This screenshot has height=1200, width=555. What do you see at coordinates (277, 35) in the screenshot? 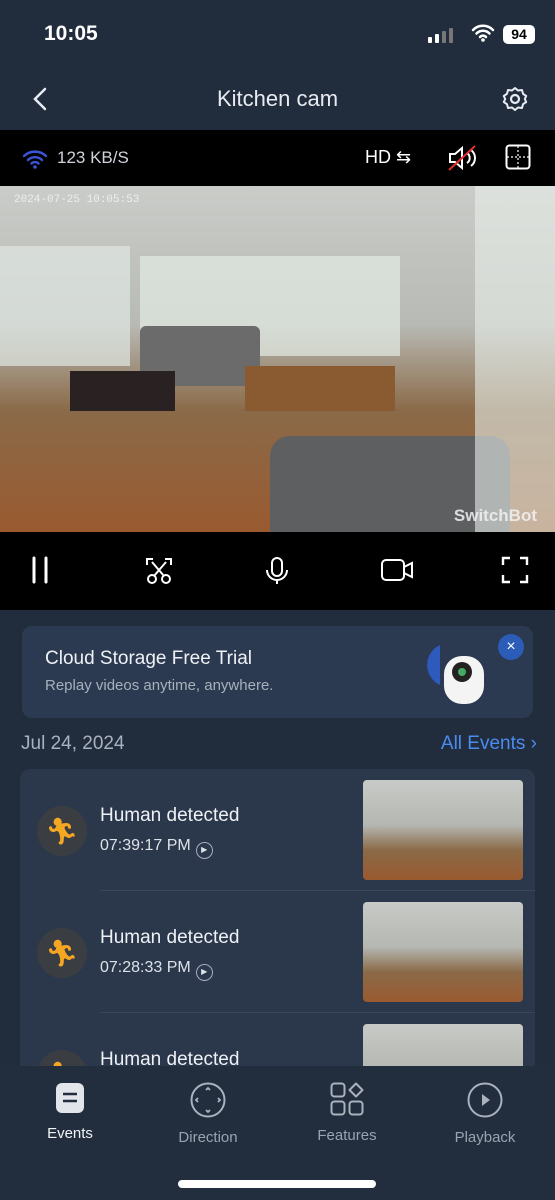
I see `status-bar: 10:05 94` at bounding box center [277, 35].